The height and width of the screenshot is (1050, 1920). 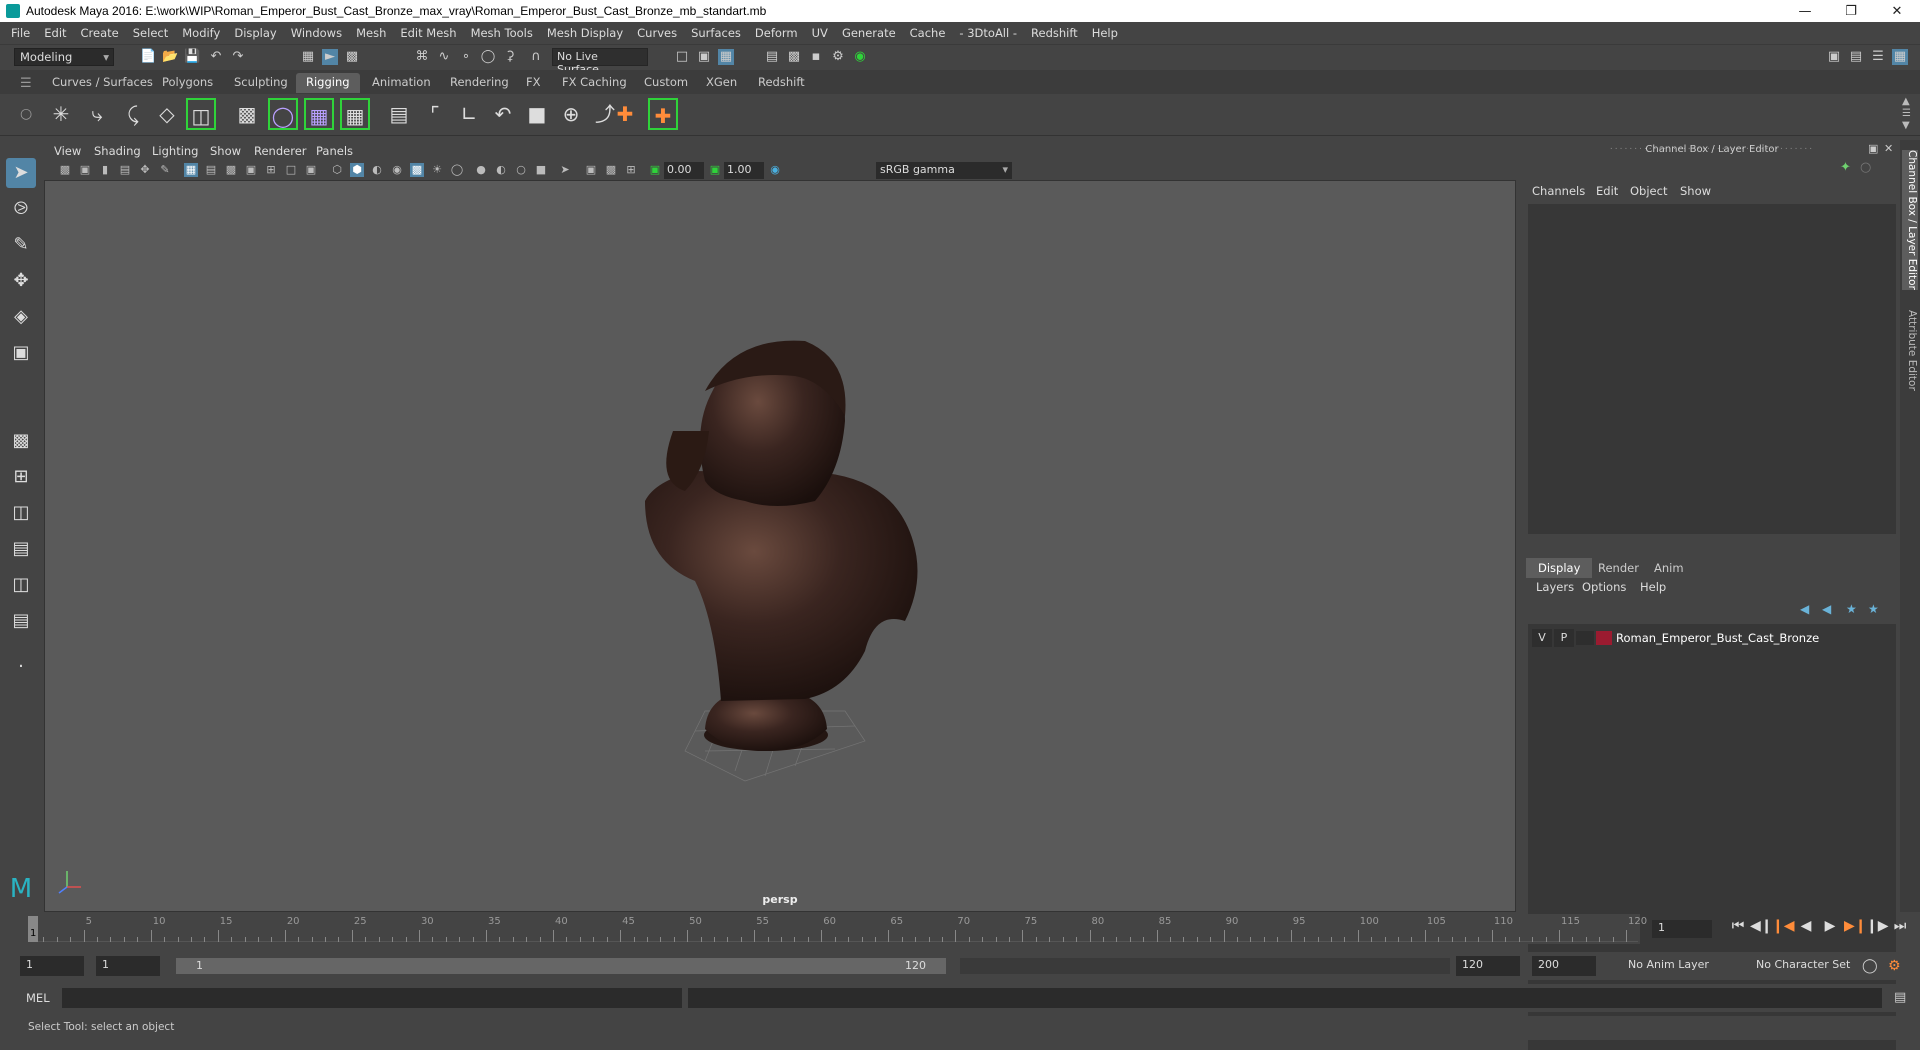 I want to click on point-constraint-icon: ∟, so click(x=469, y=114).